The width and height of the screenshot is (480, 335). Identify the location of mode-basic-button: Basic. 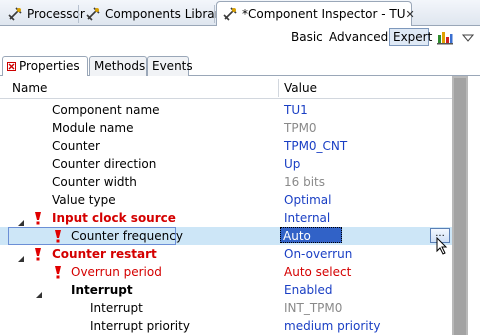
(307, 37).